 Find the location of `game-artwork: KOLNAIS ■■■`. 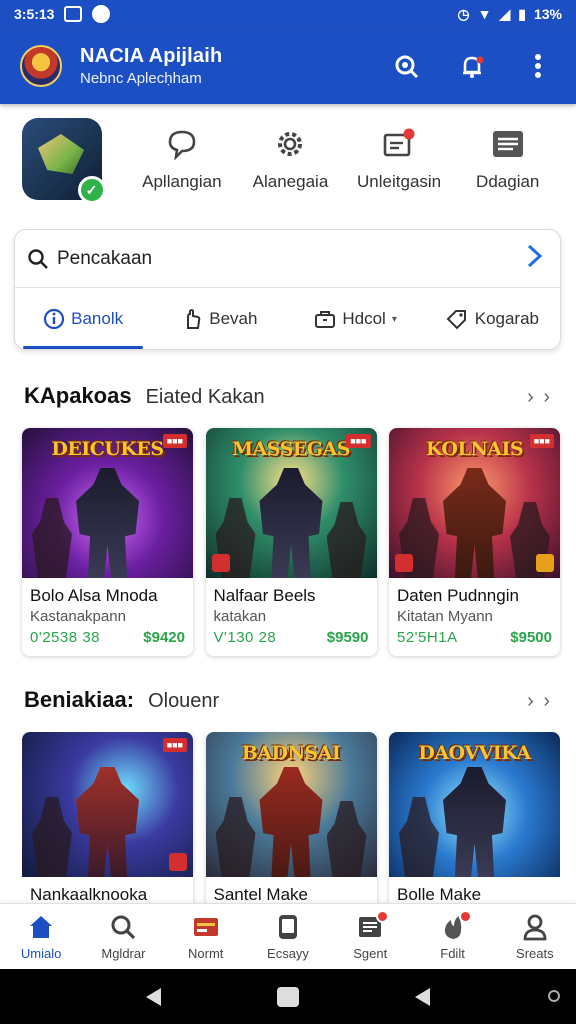

game-artwork: KOLNAIS ■■■ is located at coordinates (474, 503).